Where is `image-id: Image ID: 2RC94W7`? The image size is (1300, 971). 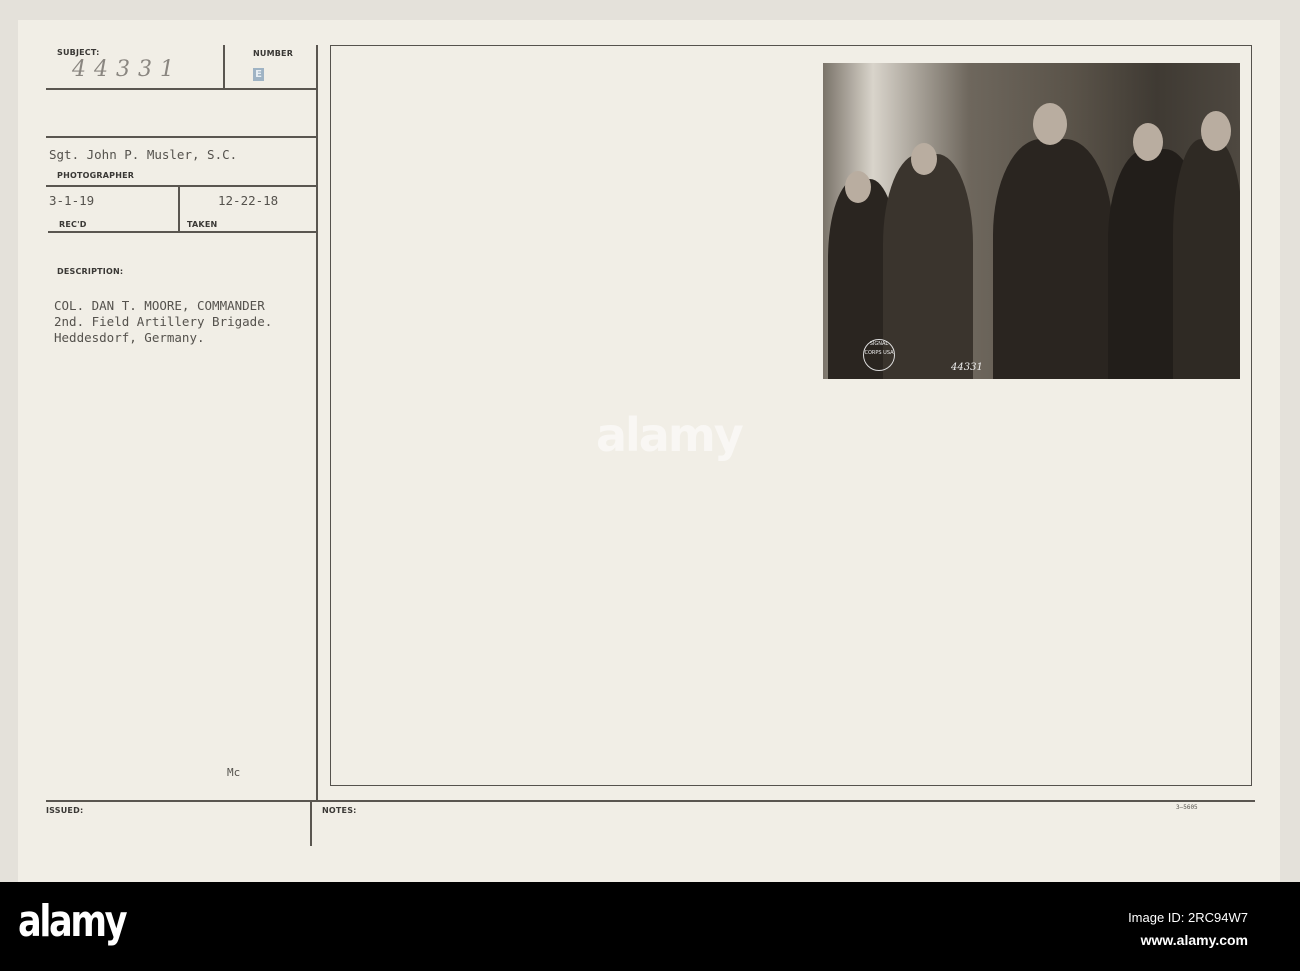
image-id: Image ID: 2RC94W7 is located at coordinates (1188, 917).